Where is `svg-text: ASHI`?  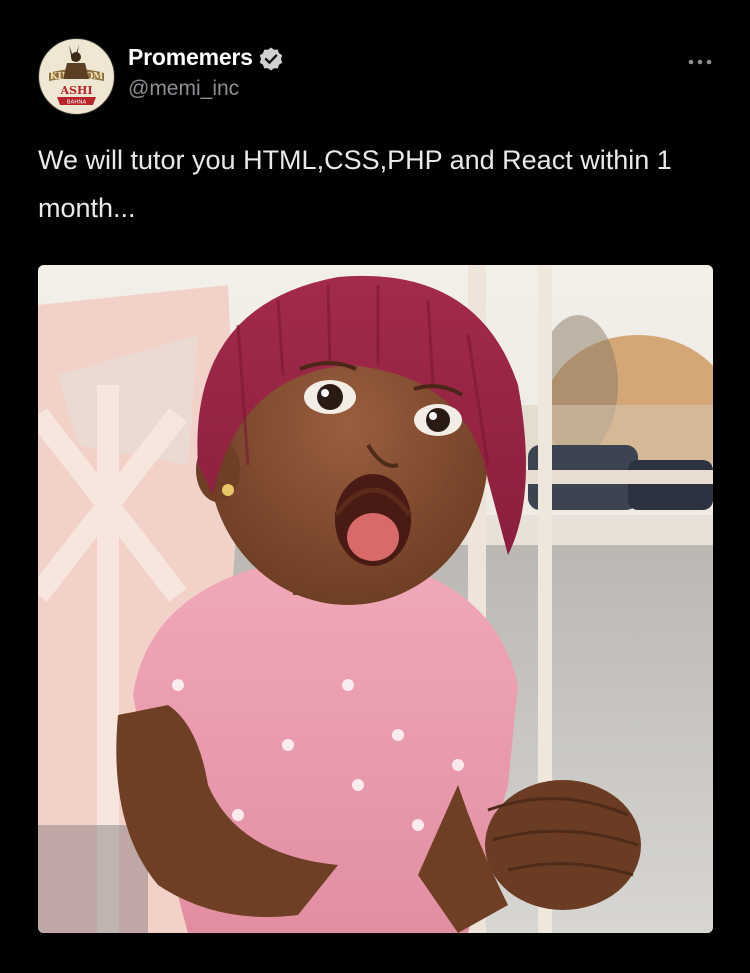 svg-text: ASHI is located at coordinates (75, 90).